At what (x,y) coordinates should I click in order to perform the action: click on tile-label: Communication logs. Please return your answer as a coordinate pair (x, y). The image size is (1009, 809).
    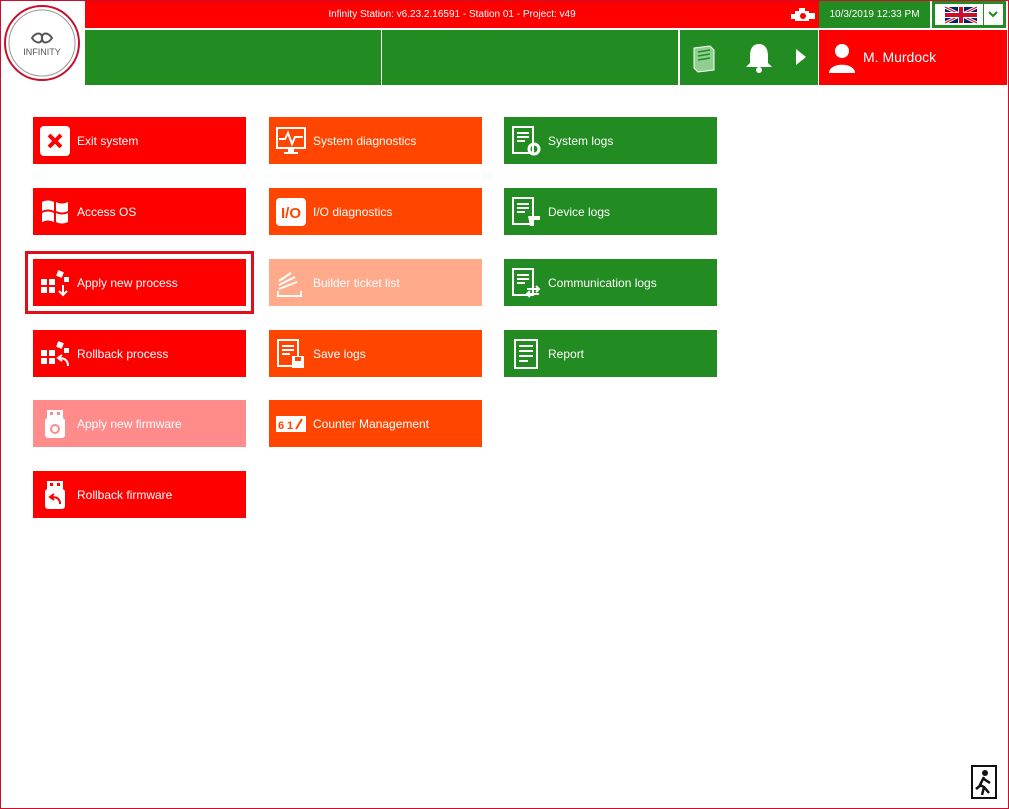
    Looking at the image, I should click on (602, 282).